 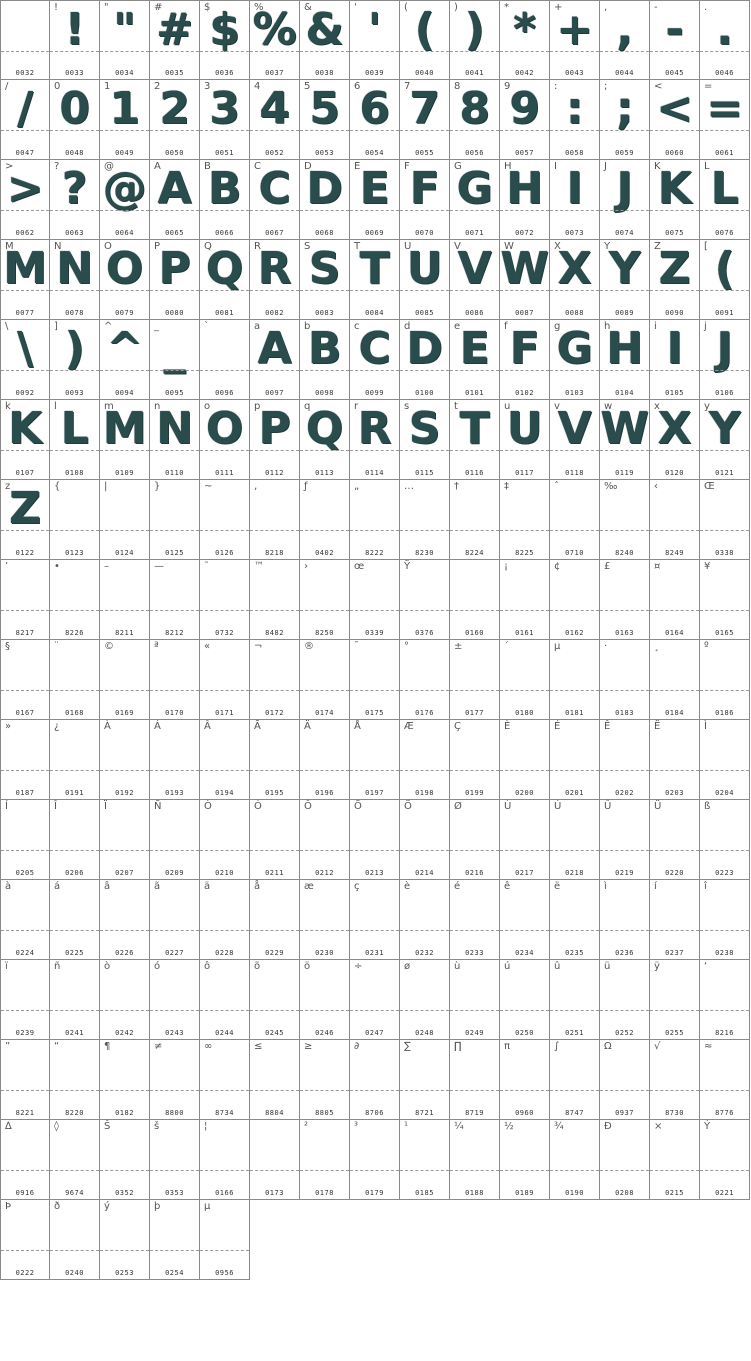 I want to click on cell-character-label: ≥, so click(x=308, y=1046).